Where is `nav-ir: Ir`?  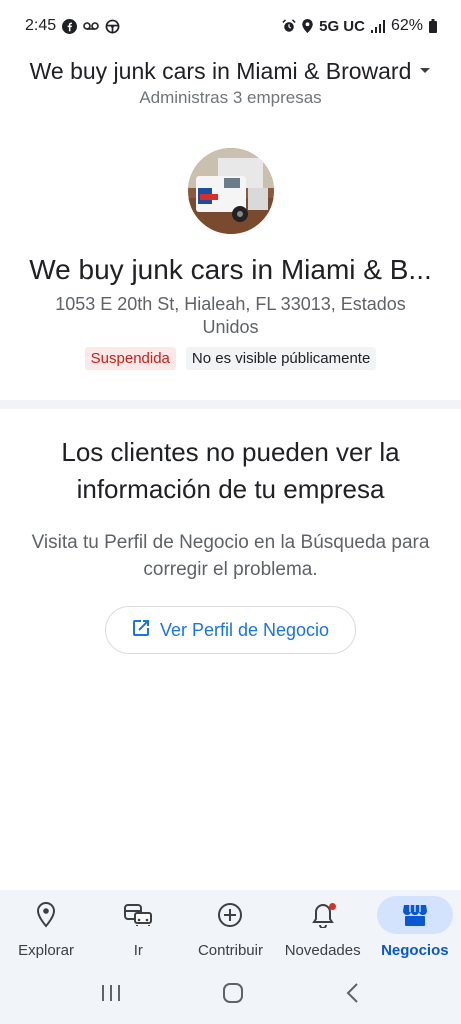
nav-ir: Ir is located at coordinates (138, 927).